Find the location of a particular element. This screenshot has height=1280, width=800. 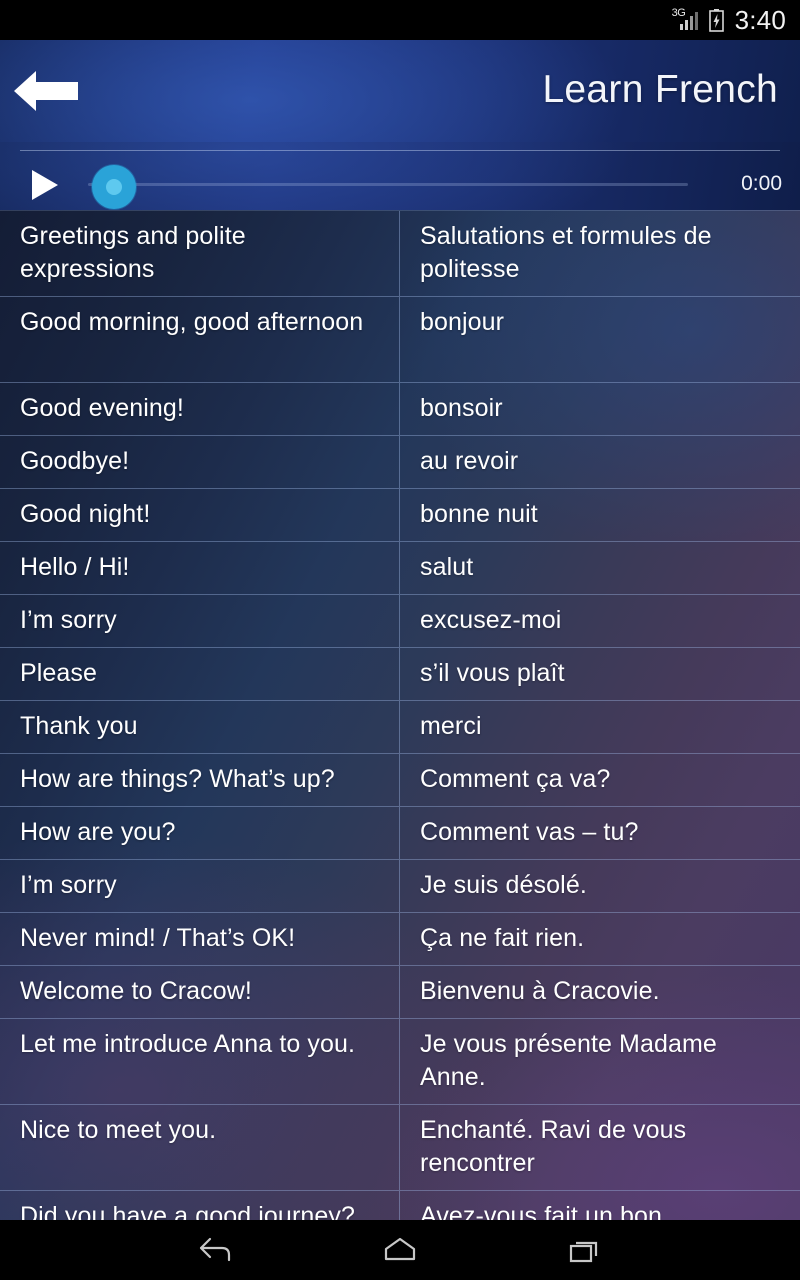

phrase-french: Avez-vous fait un bon is located at coordinates (541, 1211).